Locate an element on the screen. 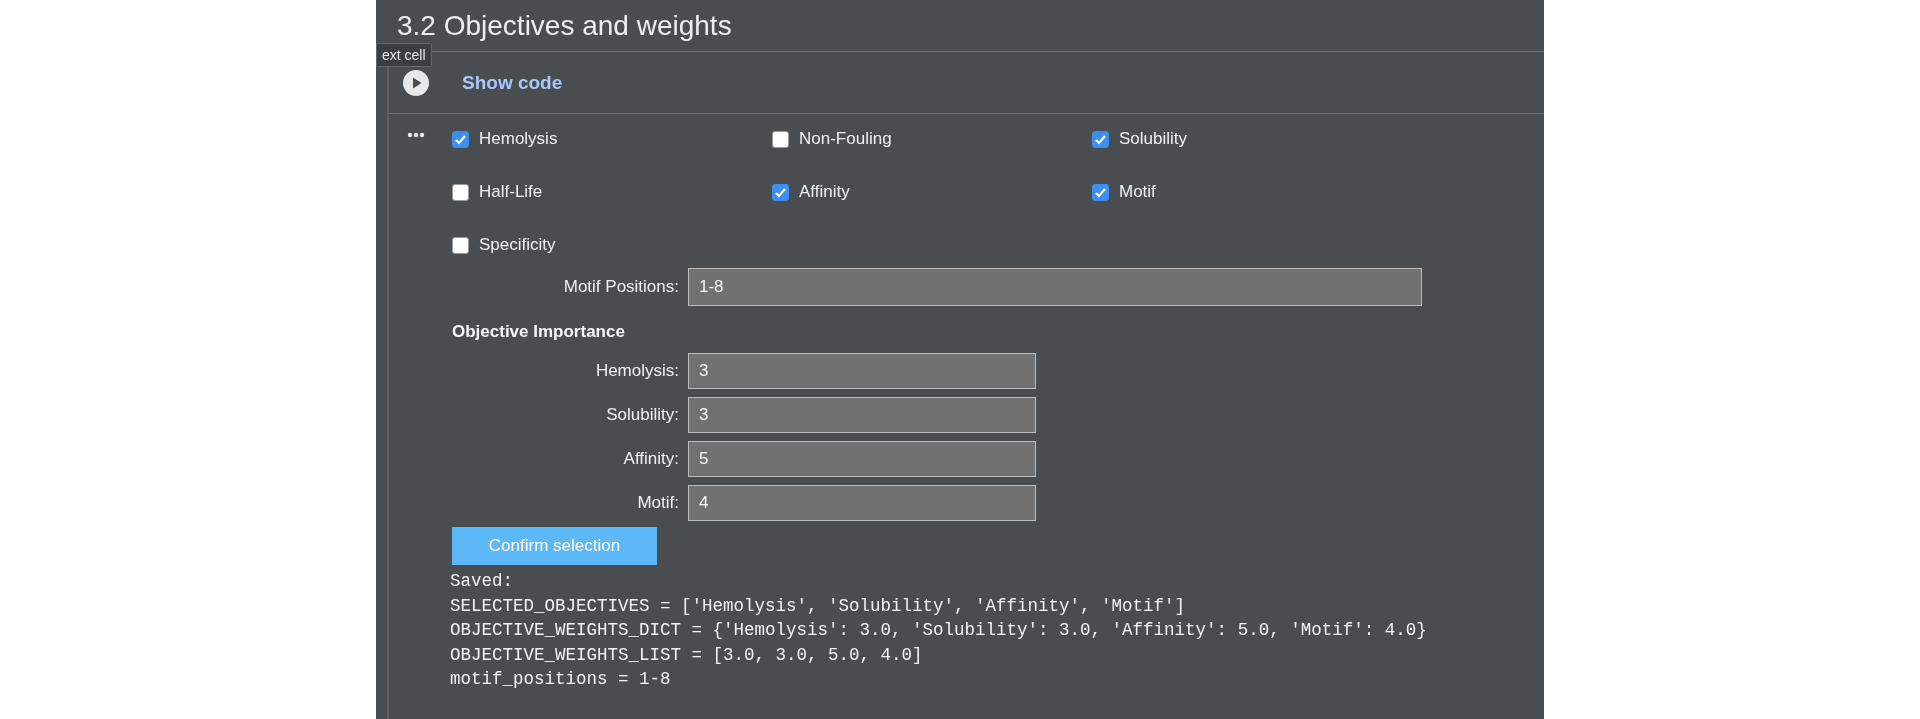 The image size is (1920, 719). field-label: Hemolysis: is located at coordinates (637, 371).